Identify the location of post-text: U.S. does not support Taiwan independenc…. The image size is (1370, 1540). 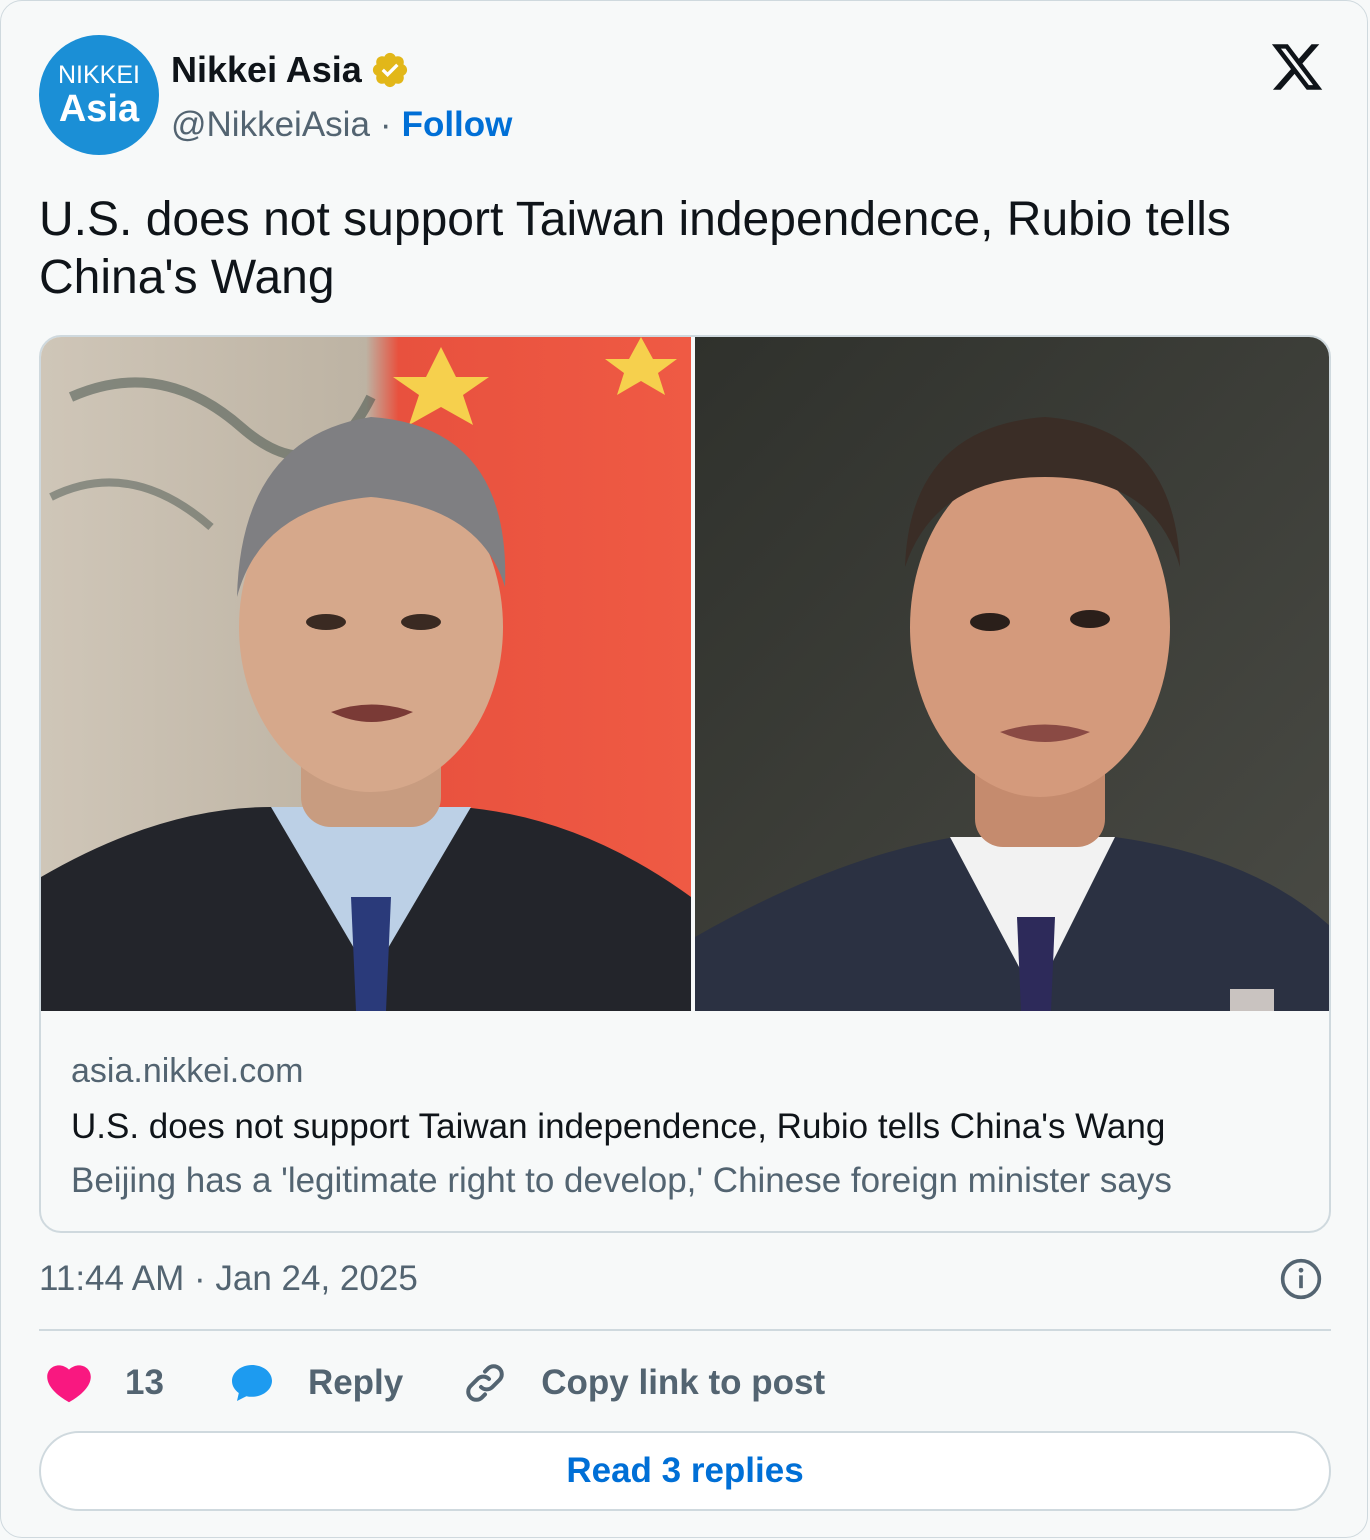
(635, 248).